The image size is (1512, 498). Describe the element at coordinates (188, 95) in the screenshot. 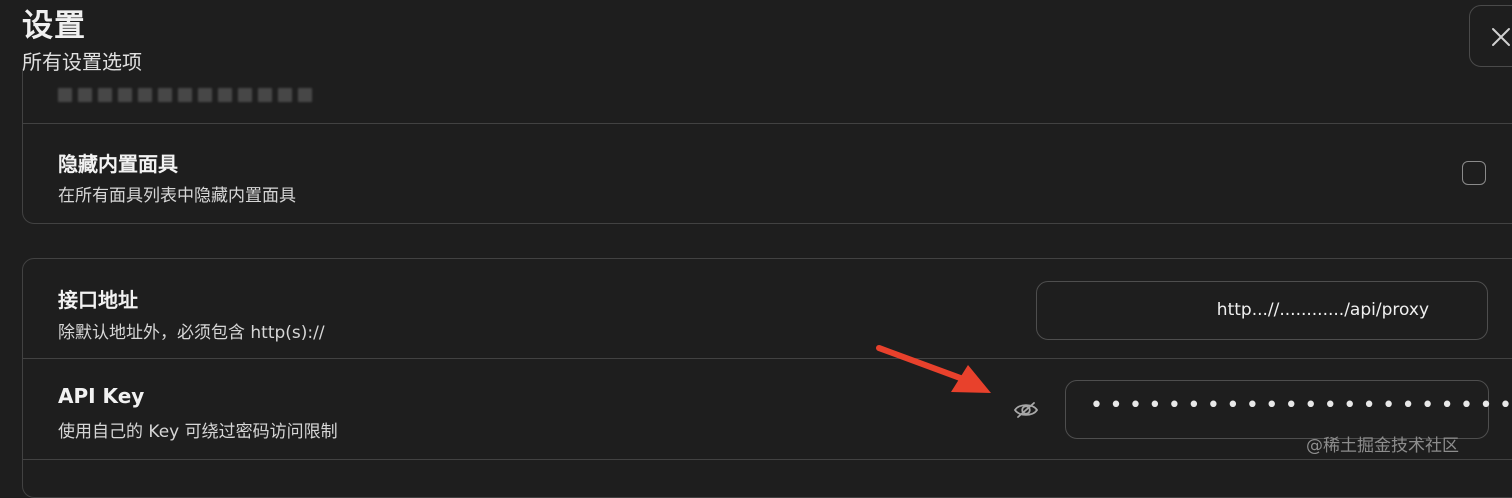

I see `scrolled-setting-row` at that location.